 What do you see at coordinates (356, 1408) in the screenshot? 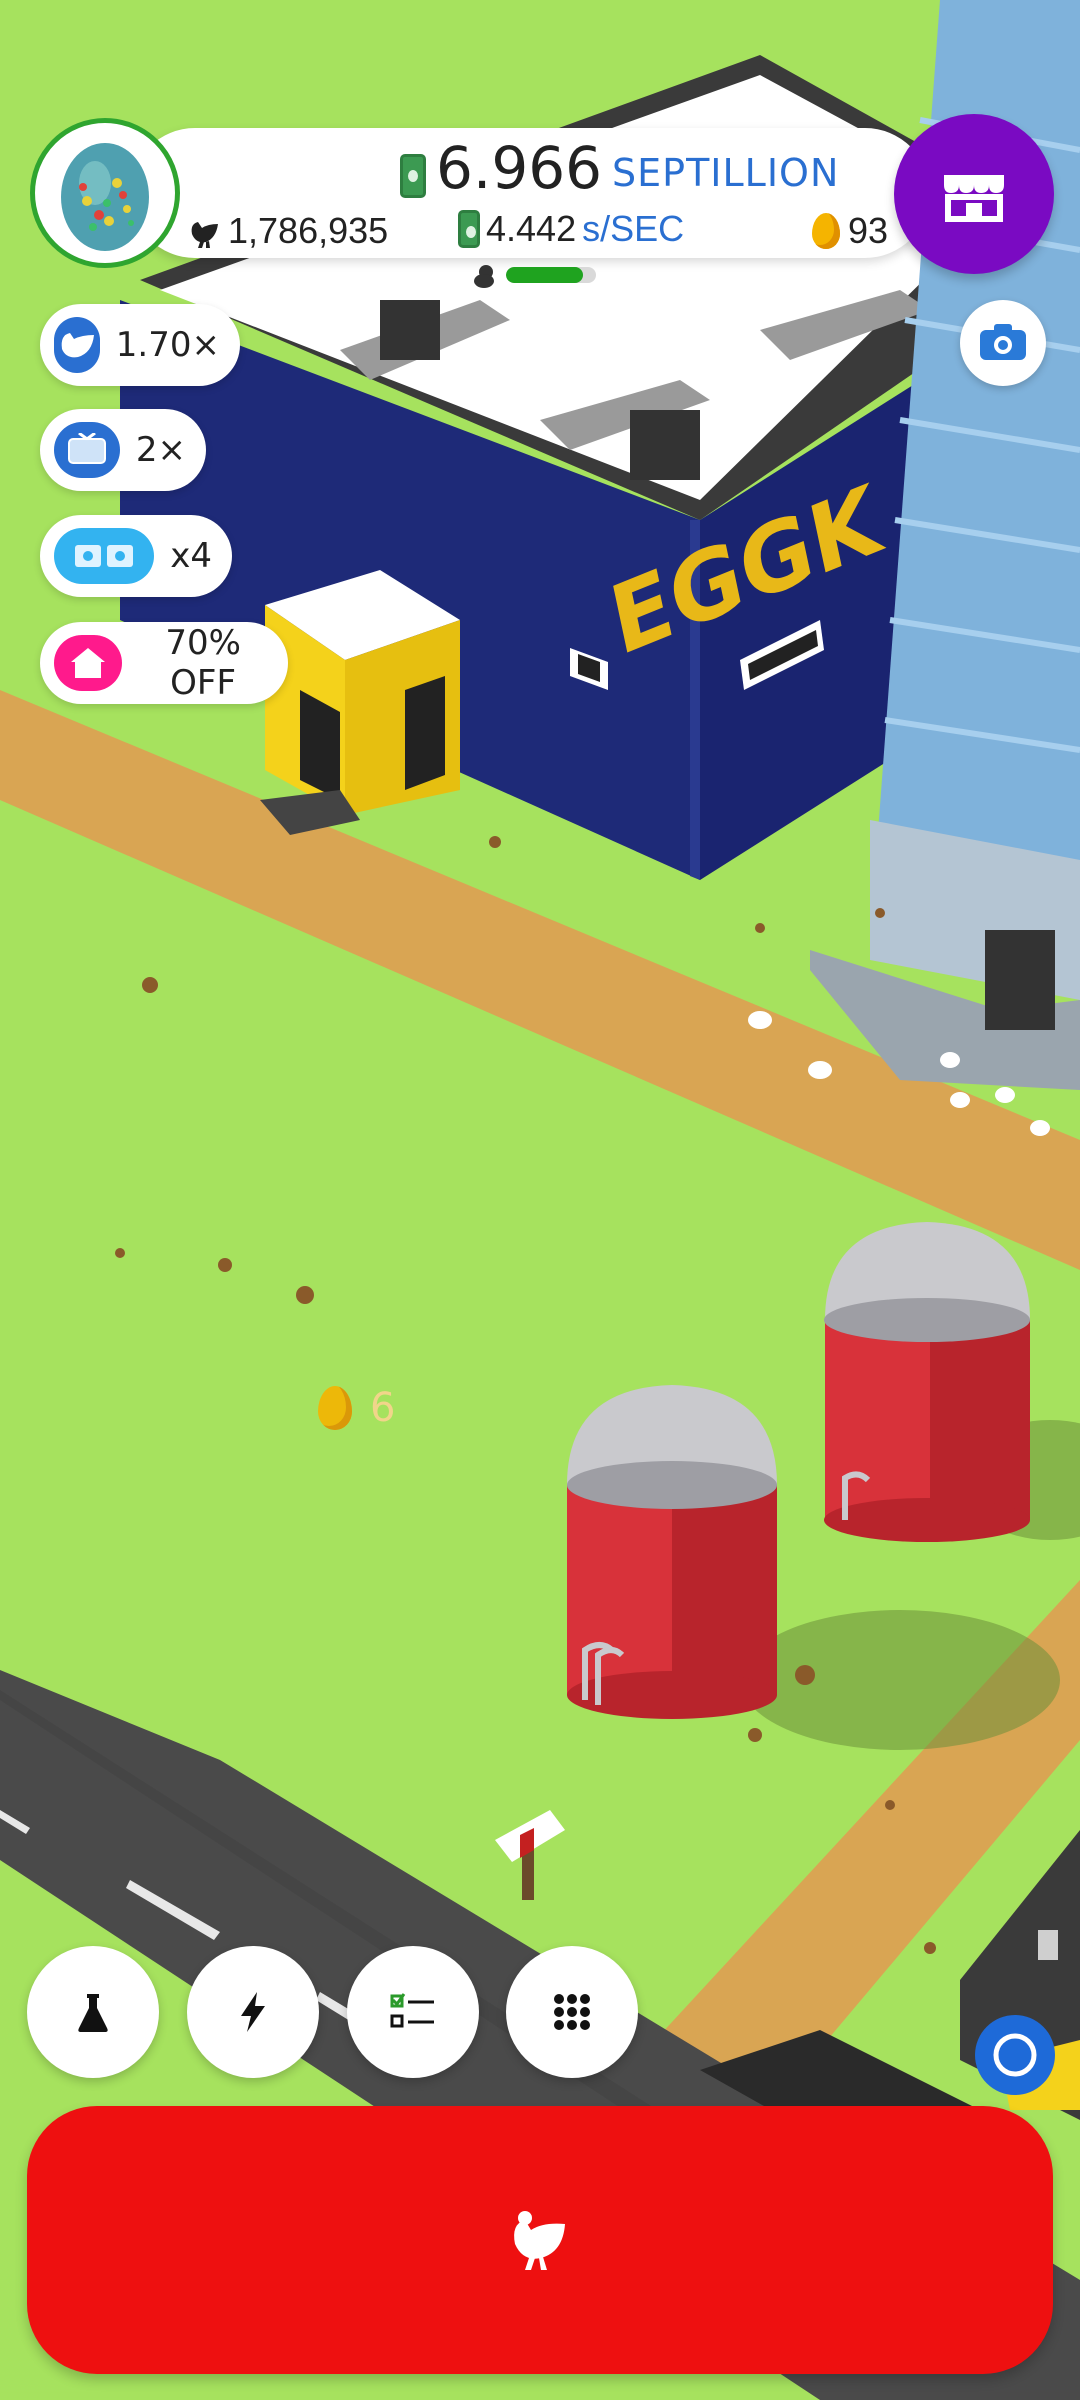
I see `floating-egg-reward: 6` at bounding box center [356, 1408].